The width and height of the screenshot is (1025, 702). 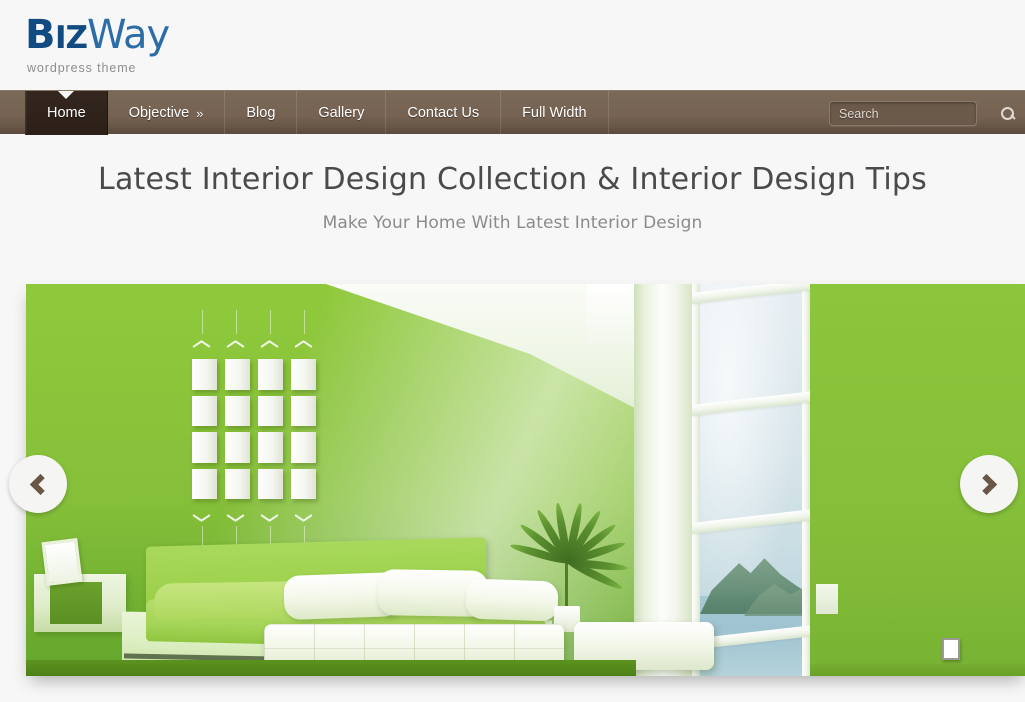 I want to click on nav-item-label: Full Width, so click(x=554, y=113).